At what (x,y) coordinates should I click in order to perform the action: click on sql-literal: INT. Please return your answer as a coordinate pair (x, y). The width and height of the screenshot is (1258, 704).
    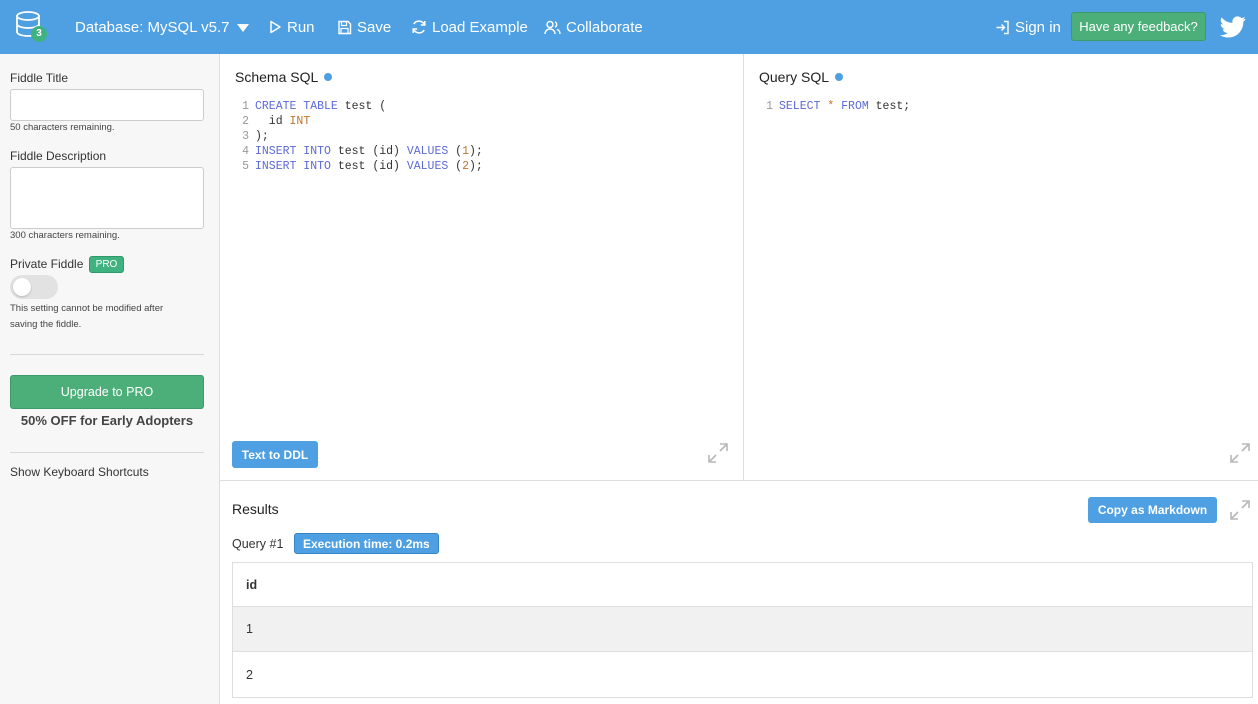
    Looking at the image, I should click on (300, 121).